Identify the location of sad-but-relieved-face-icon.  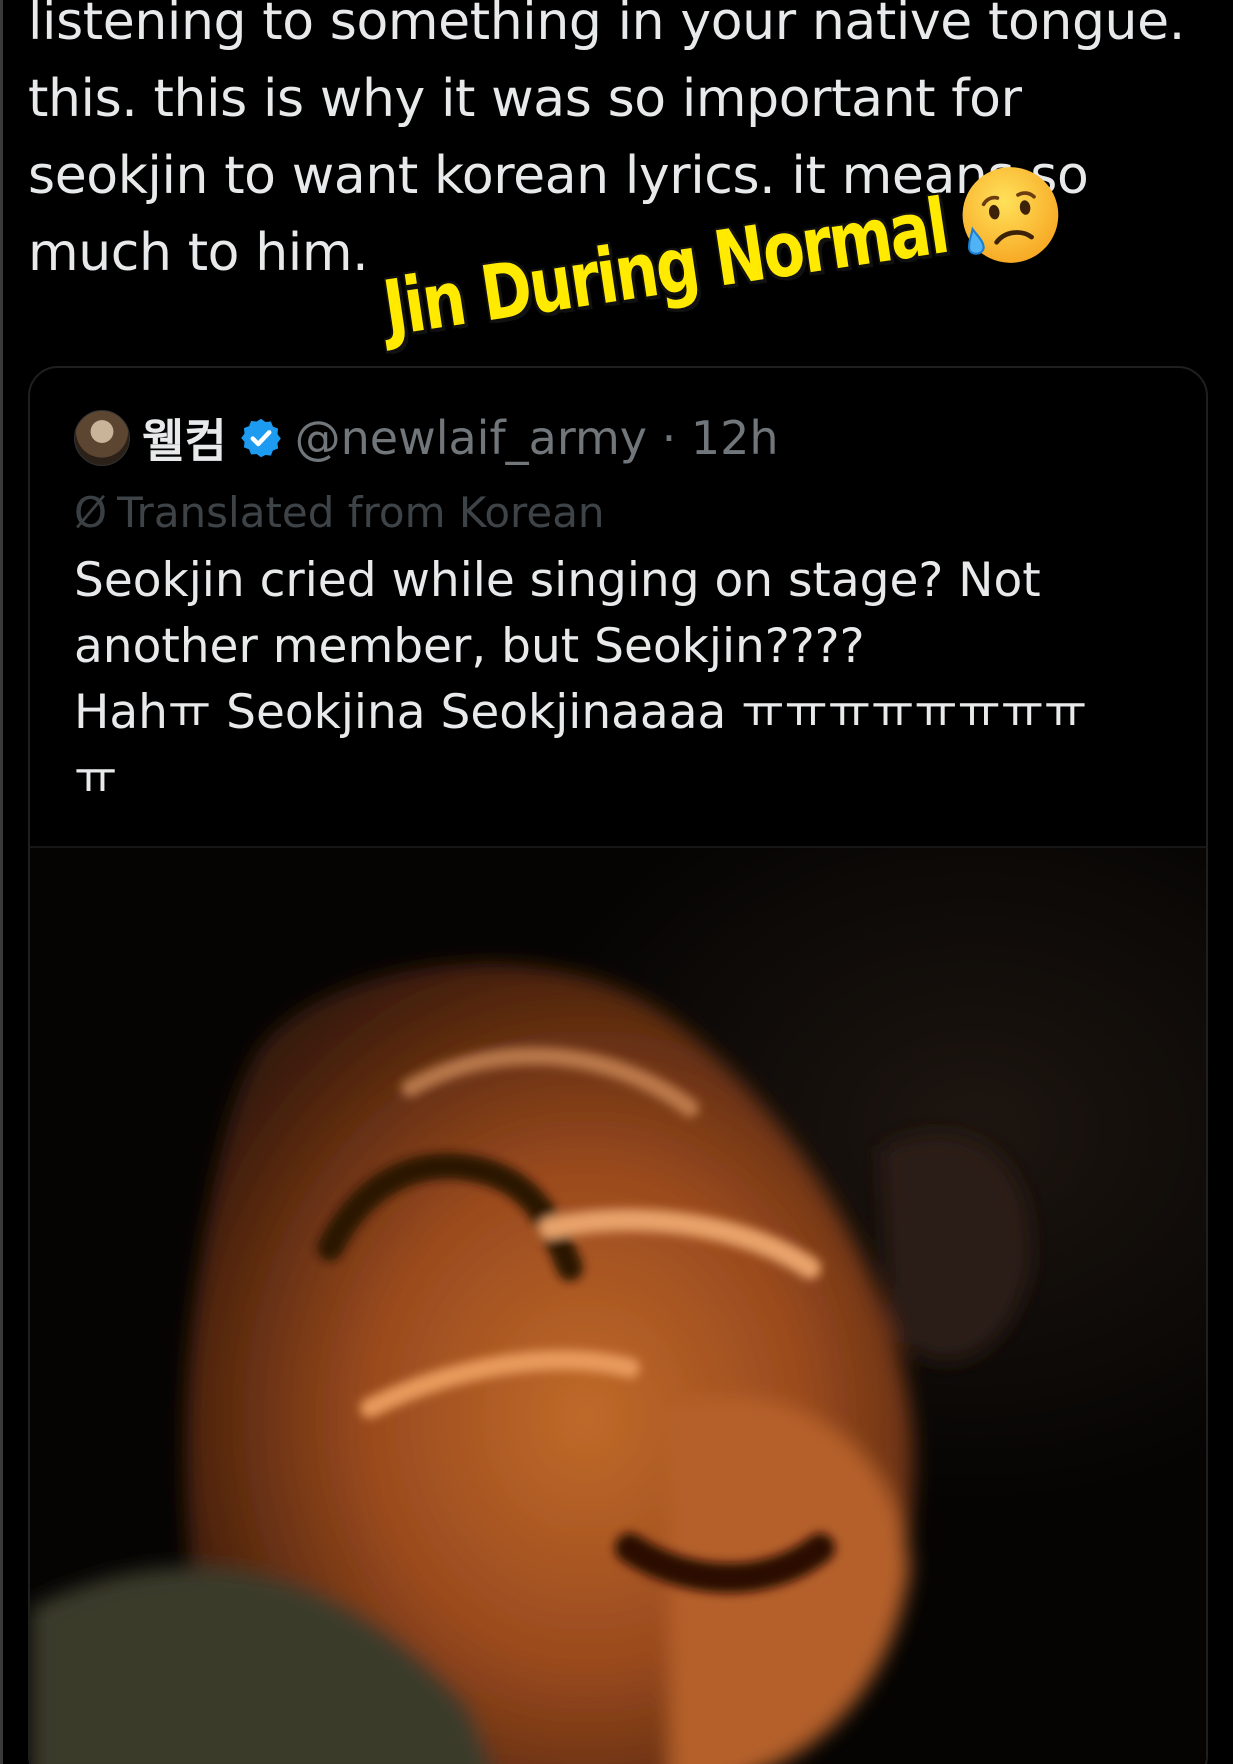
(1011, 215).